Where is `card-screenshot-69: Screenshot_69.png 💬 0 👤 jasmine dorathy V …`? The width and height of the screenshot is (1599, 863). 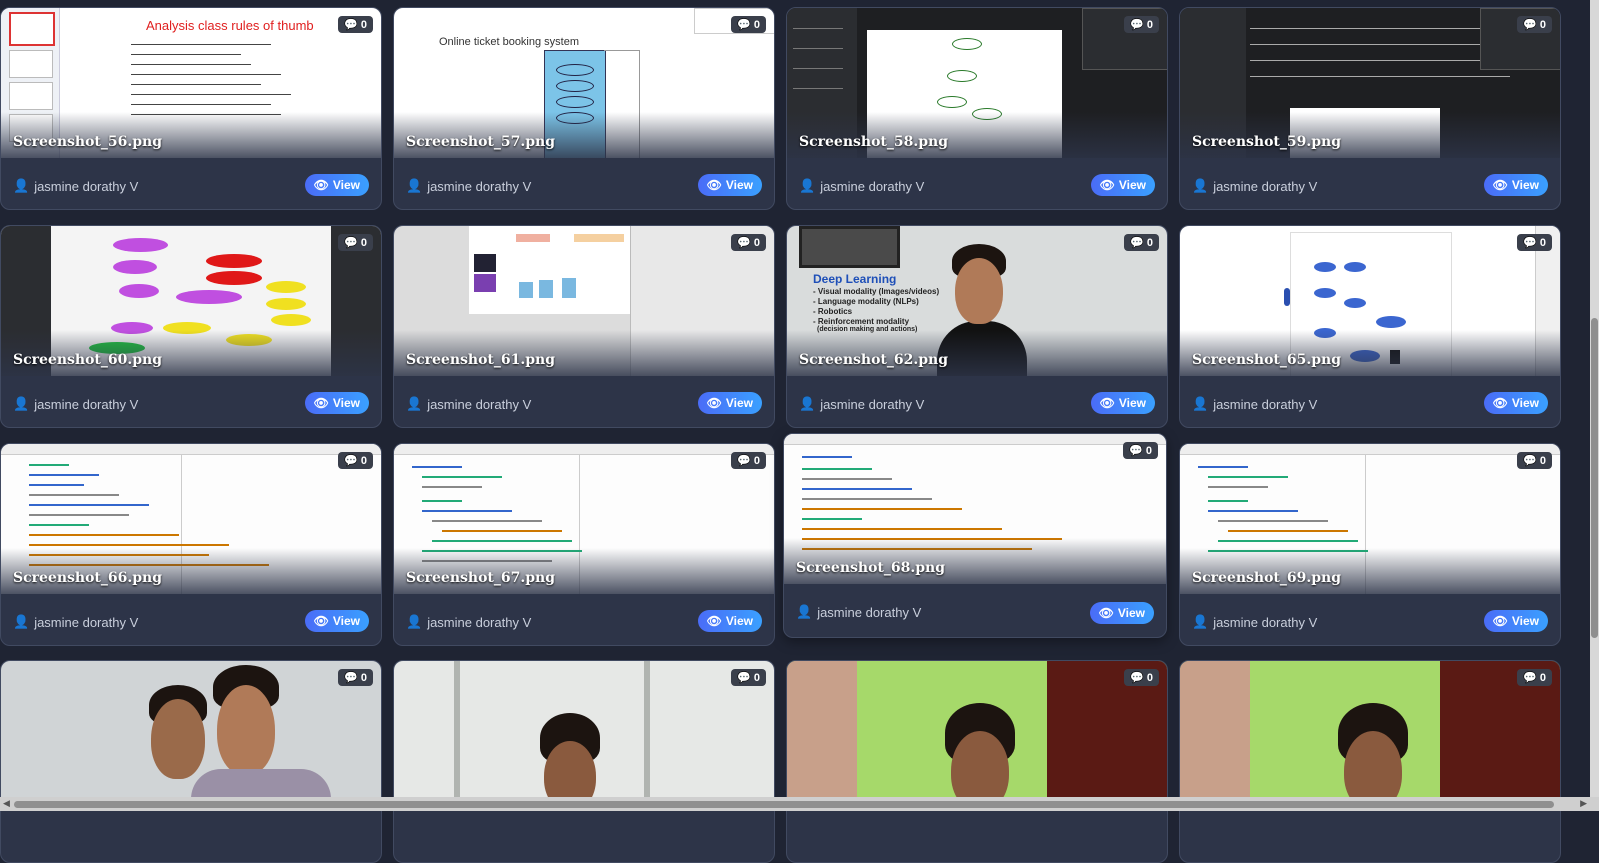 card-screenshot-69: Screenshot_69.png 💬 0 👤 jasmine dorathy V … is located at coordinates (1370, 544).